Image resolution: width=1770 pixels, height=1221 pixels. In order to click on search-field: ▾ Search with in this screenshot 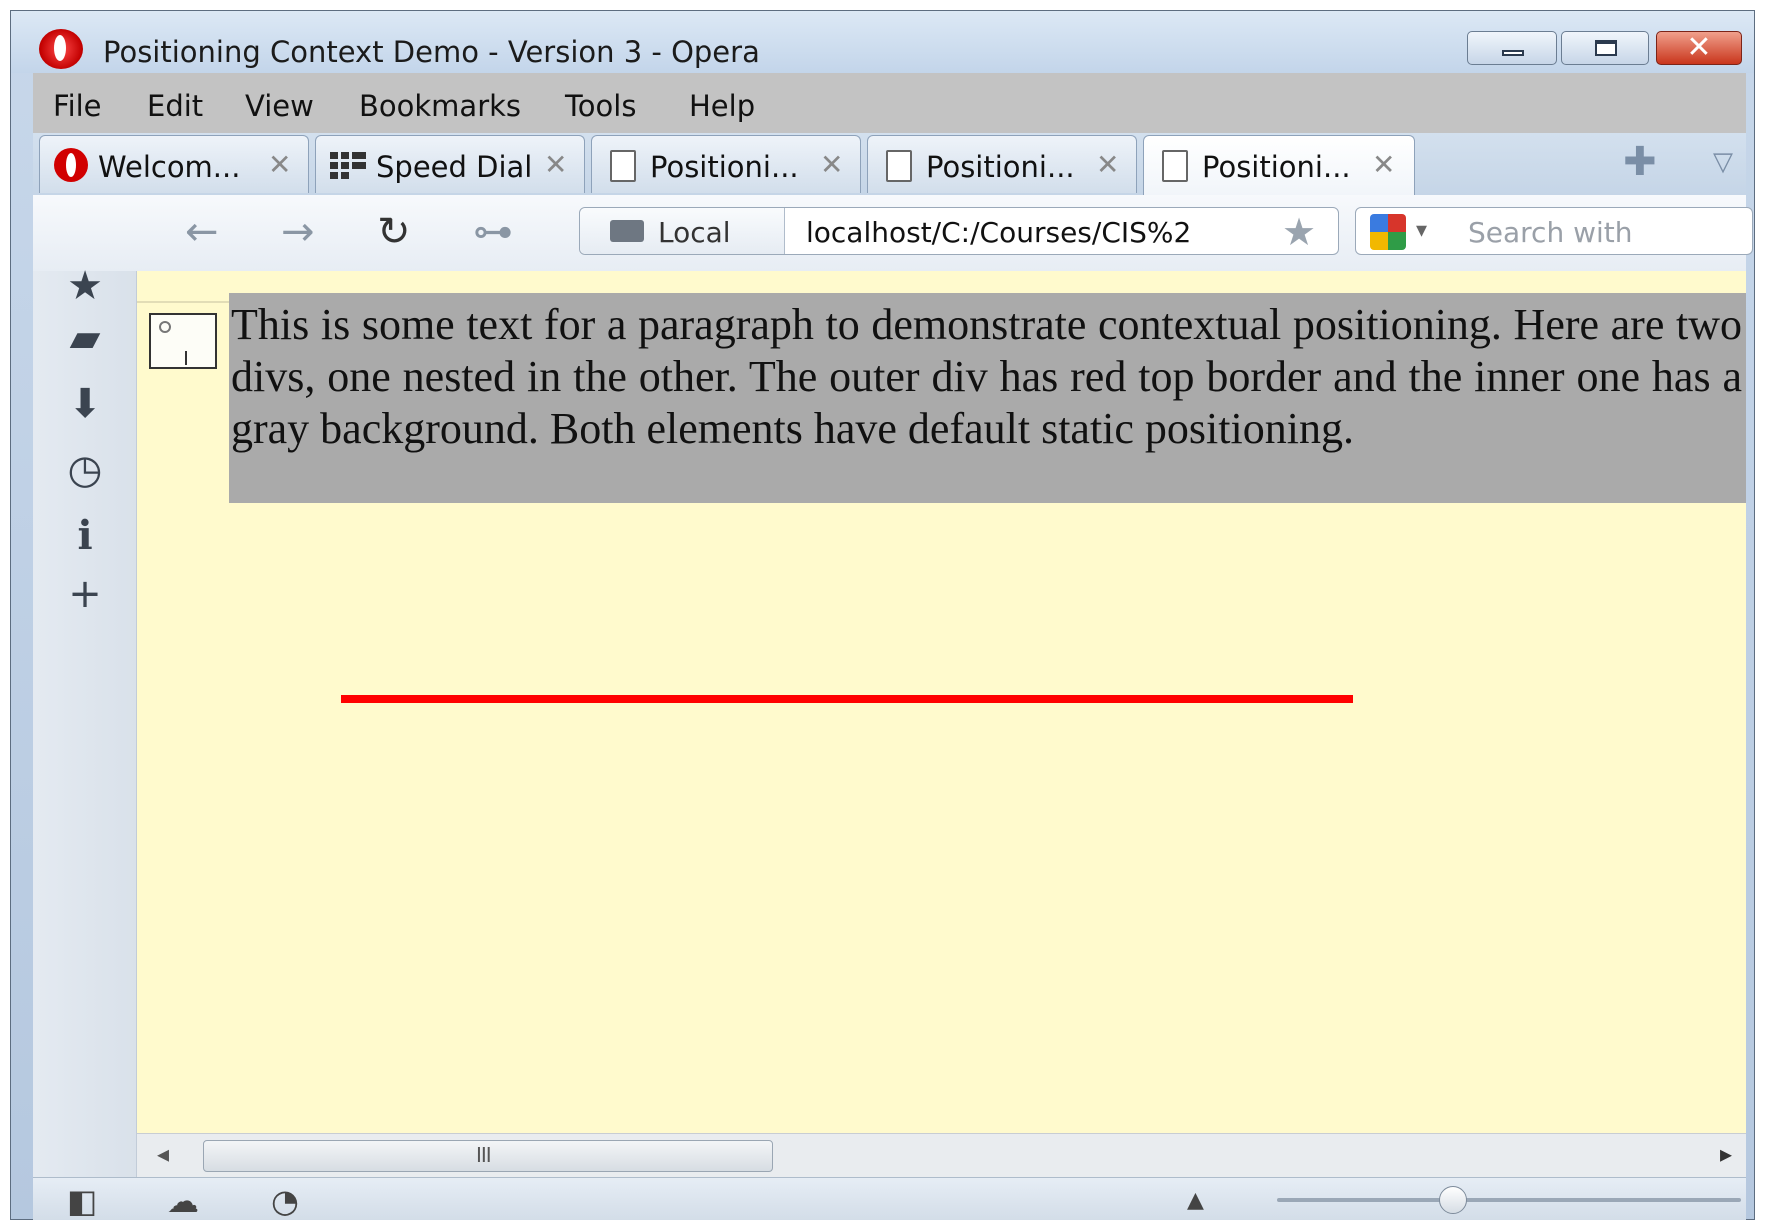, I will do `click(1554, 231)`.